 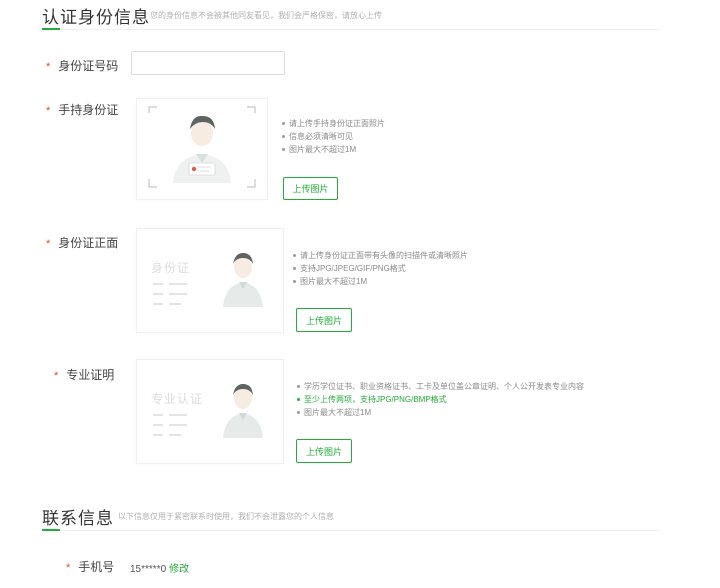 What do you see at coordinates (171, 268) in the screenshot?
I see `id-card-watermark-text: 身份证` at bounding box center [171, 268].